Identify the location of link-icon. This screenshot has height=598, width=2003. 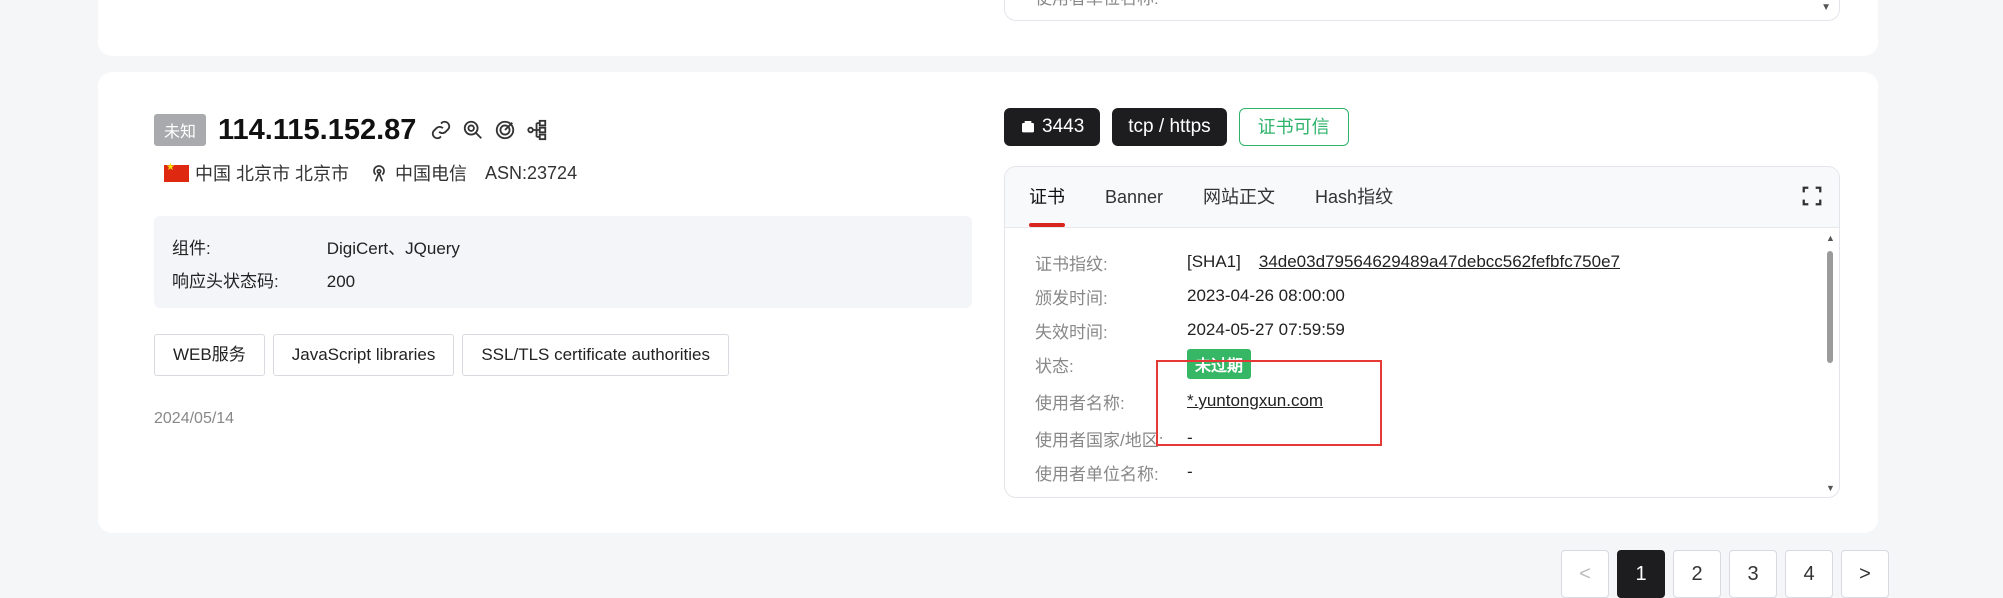
(441, 130).